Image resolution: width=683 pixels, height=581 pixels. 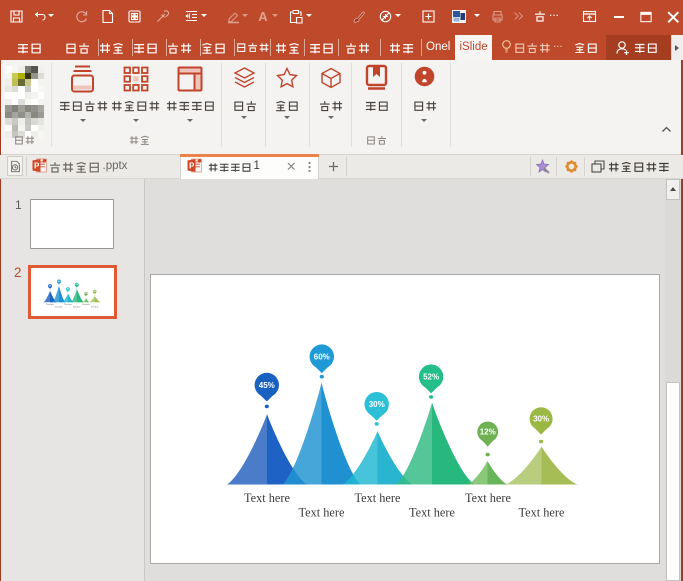 What do you see at coordinates (431, 376) in the screenshot?
I see `svg-text: 52%` at bounding box center [431, 376].